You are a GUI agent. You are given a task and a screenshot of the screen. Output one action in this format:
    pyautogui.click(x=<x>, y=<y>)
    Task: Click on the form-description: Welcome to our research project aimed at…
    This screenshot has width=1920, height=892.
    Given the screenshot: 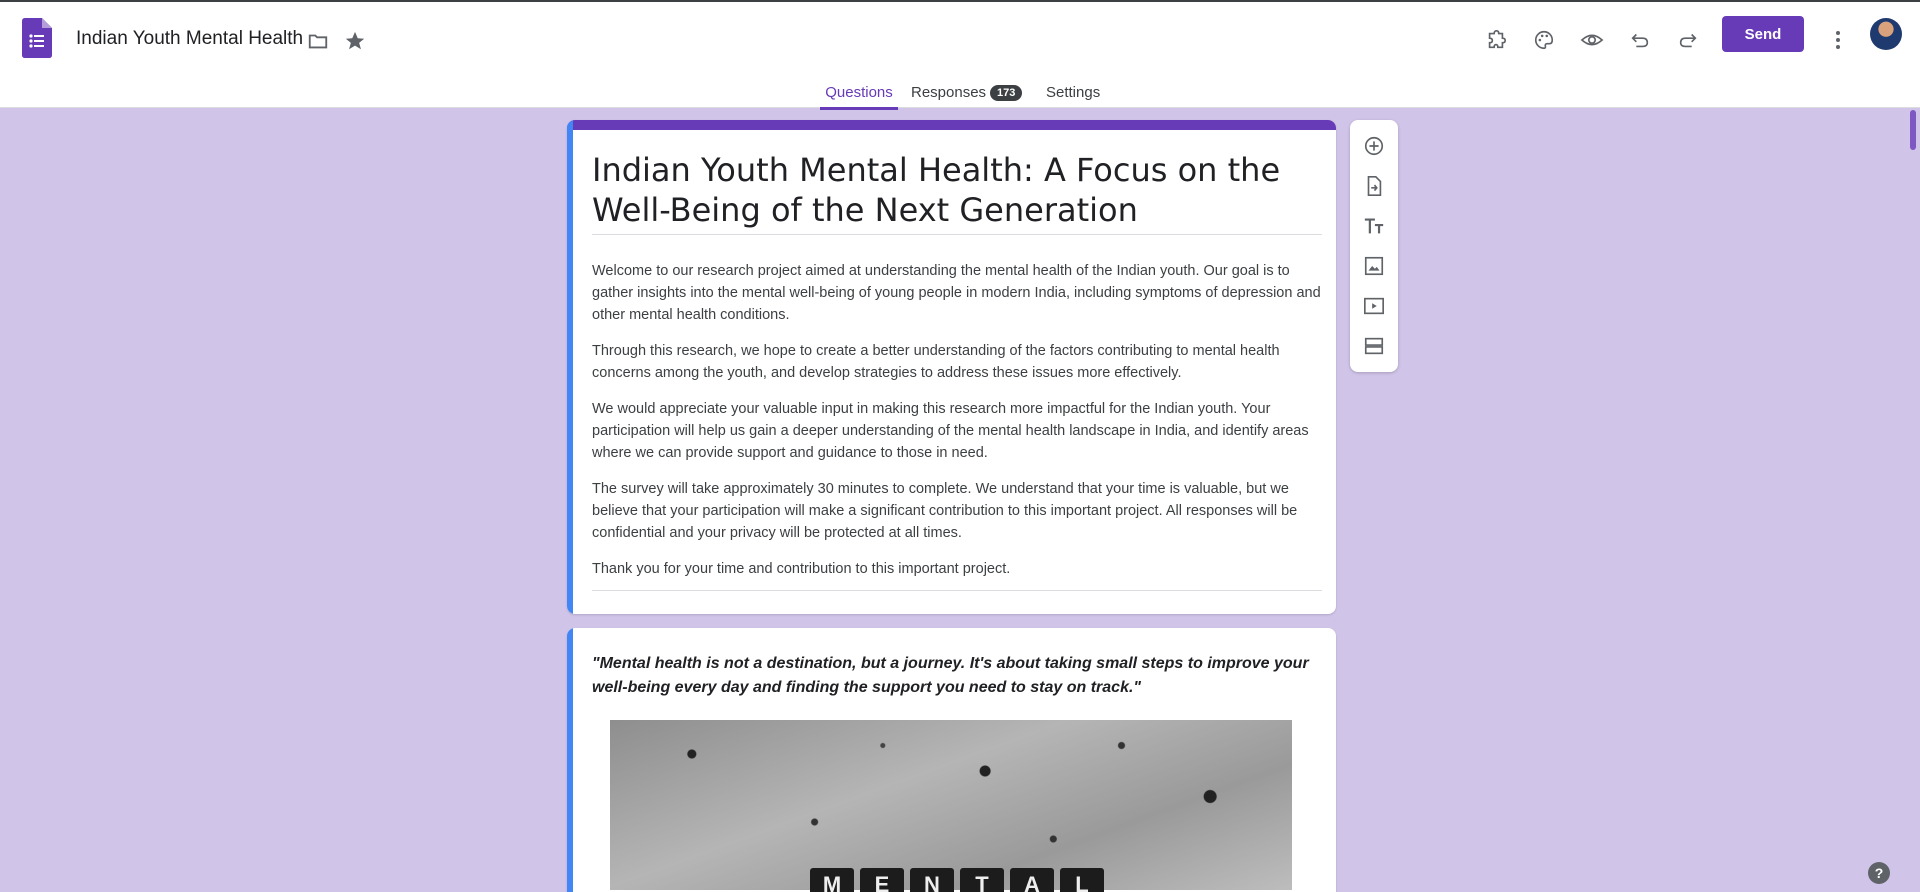 What is the action you would take?
    pyautogui.click(x=957, y=427)
    